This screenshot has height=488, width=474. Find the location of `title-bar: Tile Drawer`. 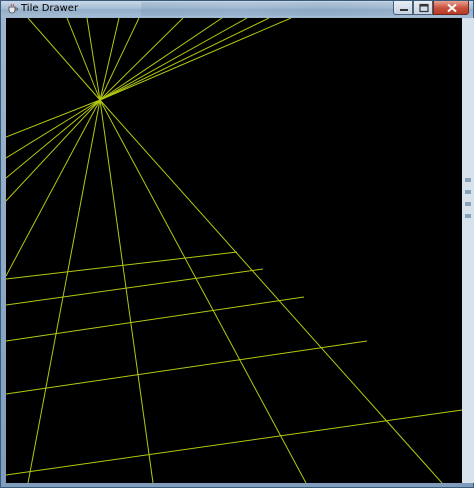

title-bar: Tile Drawer is located at coordinates (237, 9).